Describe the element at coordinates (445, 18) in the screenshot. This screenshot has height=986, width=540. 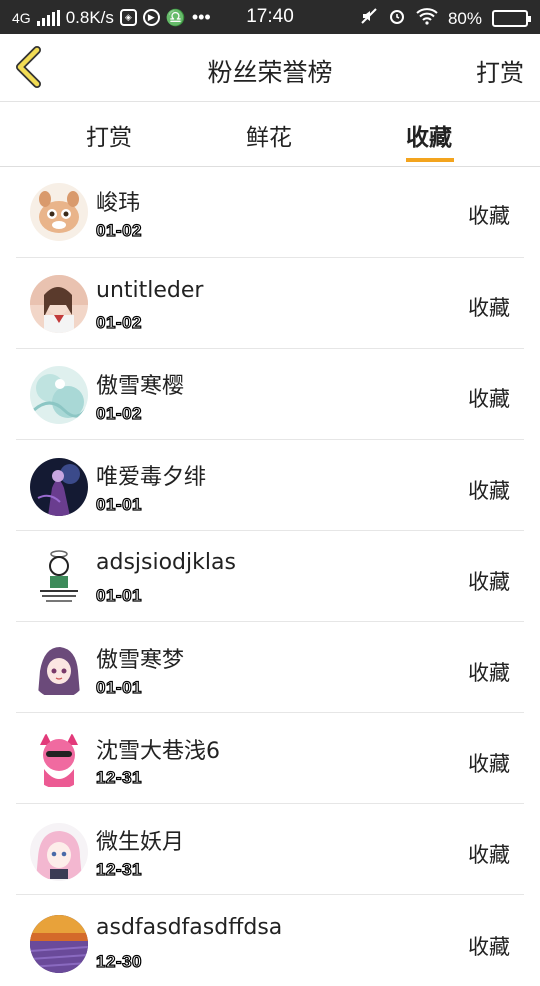
I see `status-right: 80%` at that location.